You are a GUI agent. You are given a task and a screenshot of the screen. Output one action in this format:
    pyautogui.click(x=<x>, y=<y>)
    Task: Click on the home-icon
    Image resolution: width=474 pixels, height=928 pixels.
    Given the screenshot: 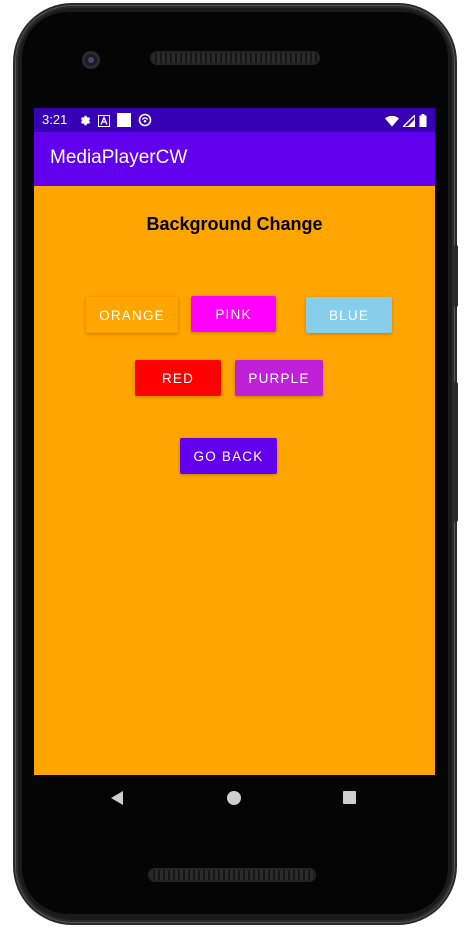 What is the action you would take?
    pyautogui.click(x=234, y=798)
    